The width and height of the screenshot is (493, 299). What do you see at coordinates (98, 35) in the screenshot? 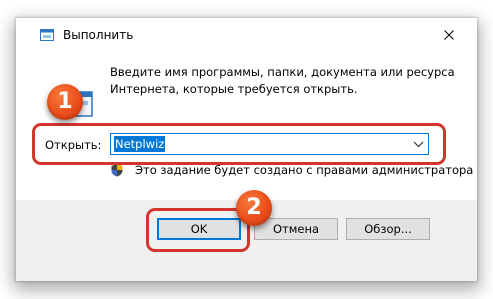
I see `window-title: Выполнить` at bounding box center [98, 35].